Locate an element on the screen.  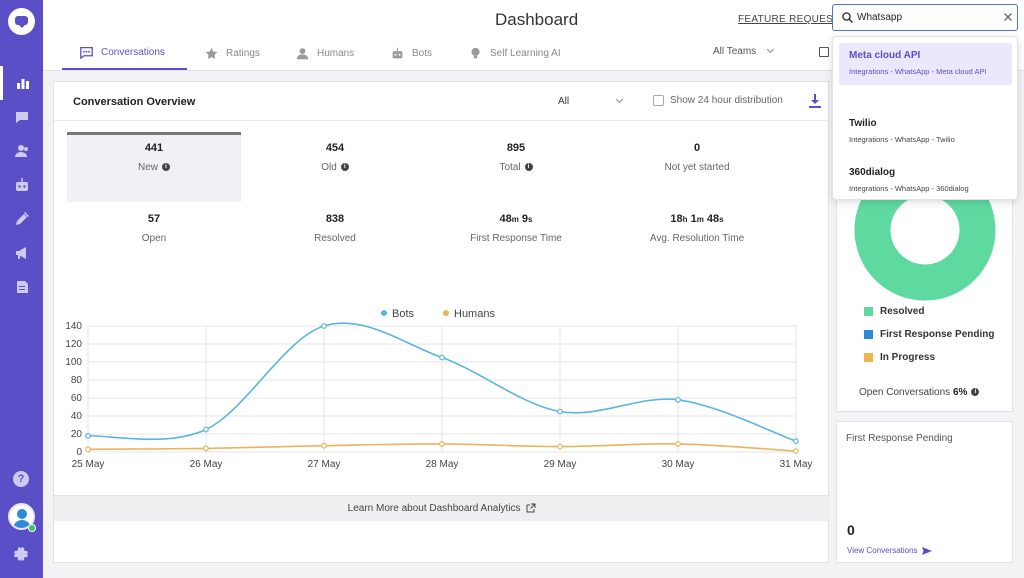
global-search is located at coordinates (925, 17).